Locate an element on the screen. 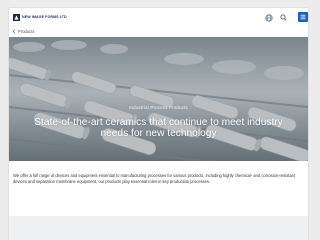  hero-eyebrow: Industrial Process Products is located at coordinates (158, 107).